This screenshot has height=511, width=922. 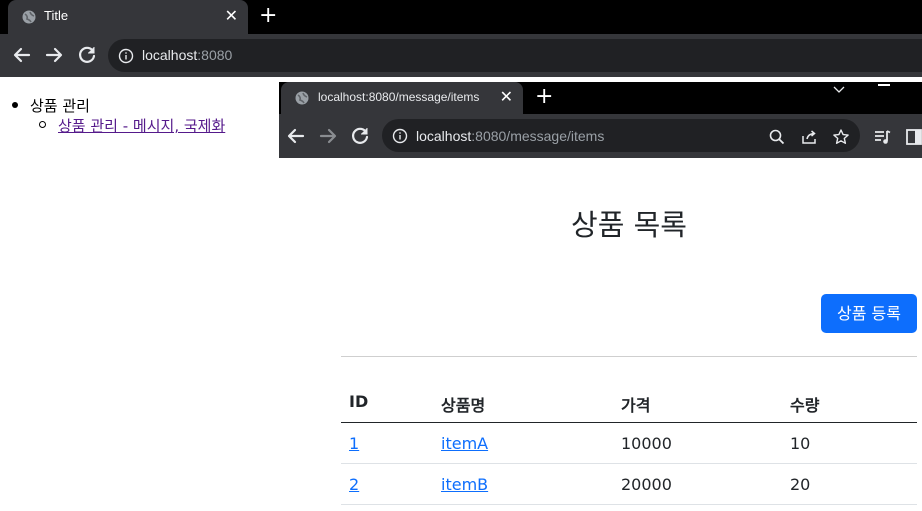 I want to click on header-price: 가격, so click(x=636, y=405).